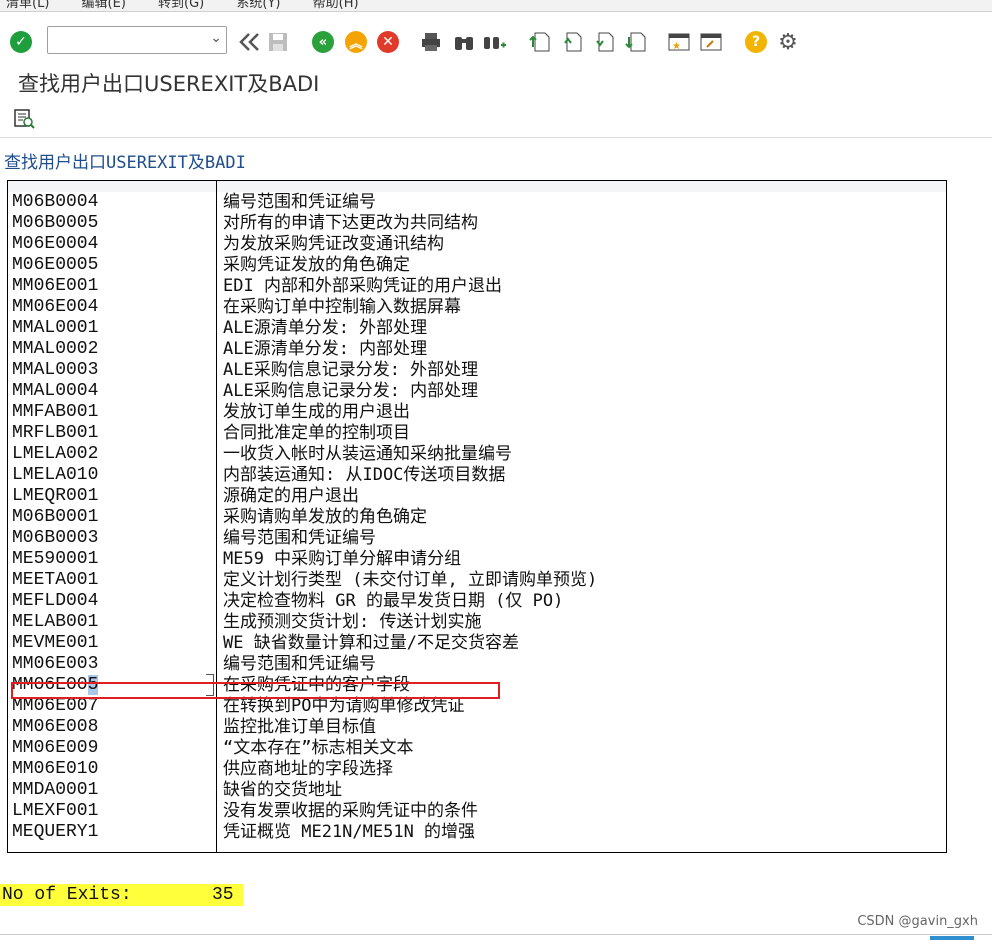  I want to click on list-top-band, so click(477, 186).